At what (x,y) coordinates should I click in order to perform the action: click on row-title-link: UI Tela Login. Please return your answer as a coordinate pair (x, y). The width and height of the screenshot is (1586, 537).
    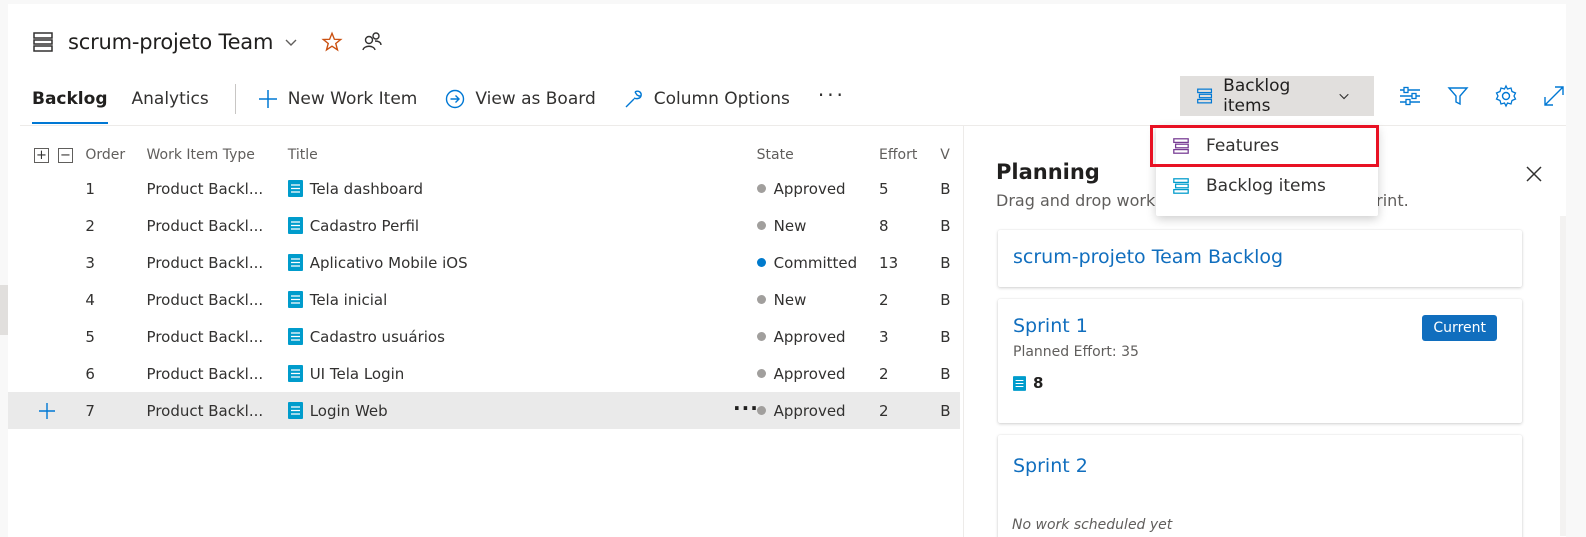
    Looking at the image, I should click on (357, 374).